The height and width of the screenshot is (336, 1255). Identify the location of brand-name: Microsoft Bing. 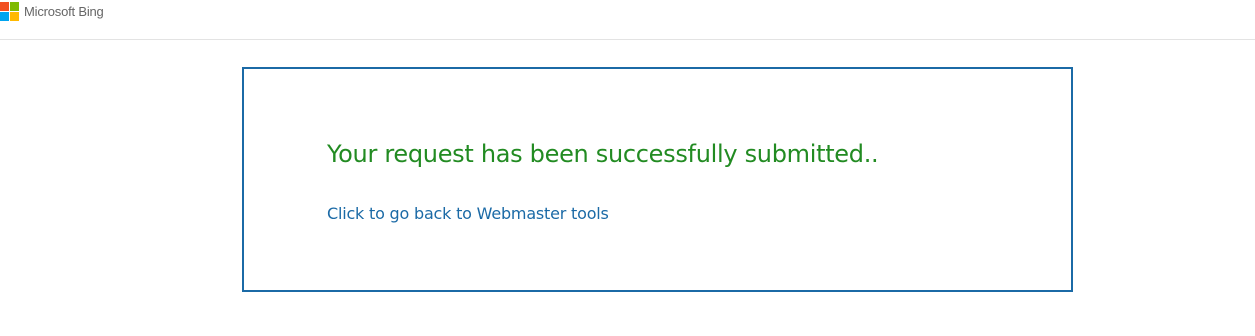
(64, 11).